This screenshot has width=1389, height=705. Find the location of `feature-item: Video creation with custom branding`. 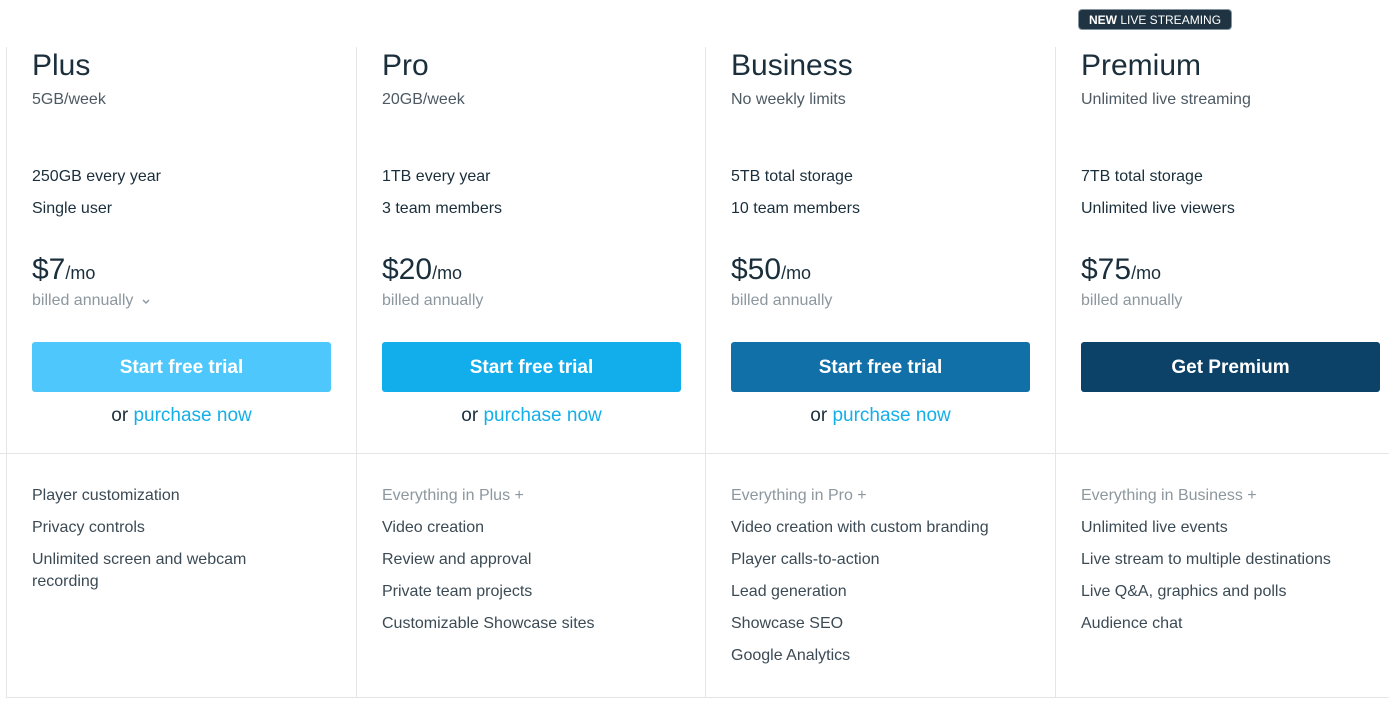

feature-item: Video creation with custom branding is located at coordinates (860, 527).